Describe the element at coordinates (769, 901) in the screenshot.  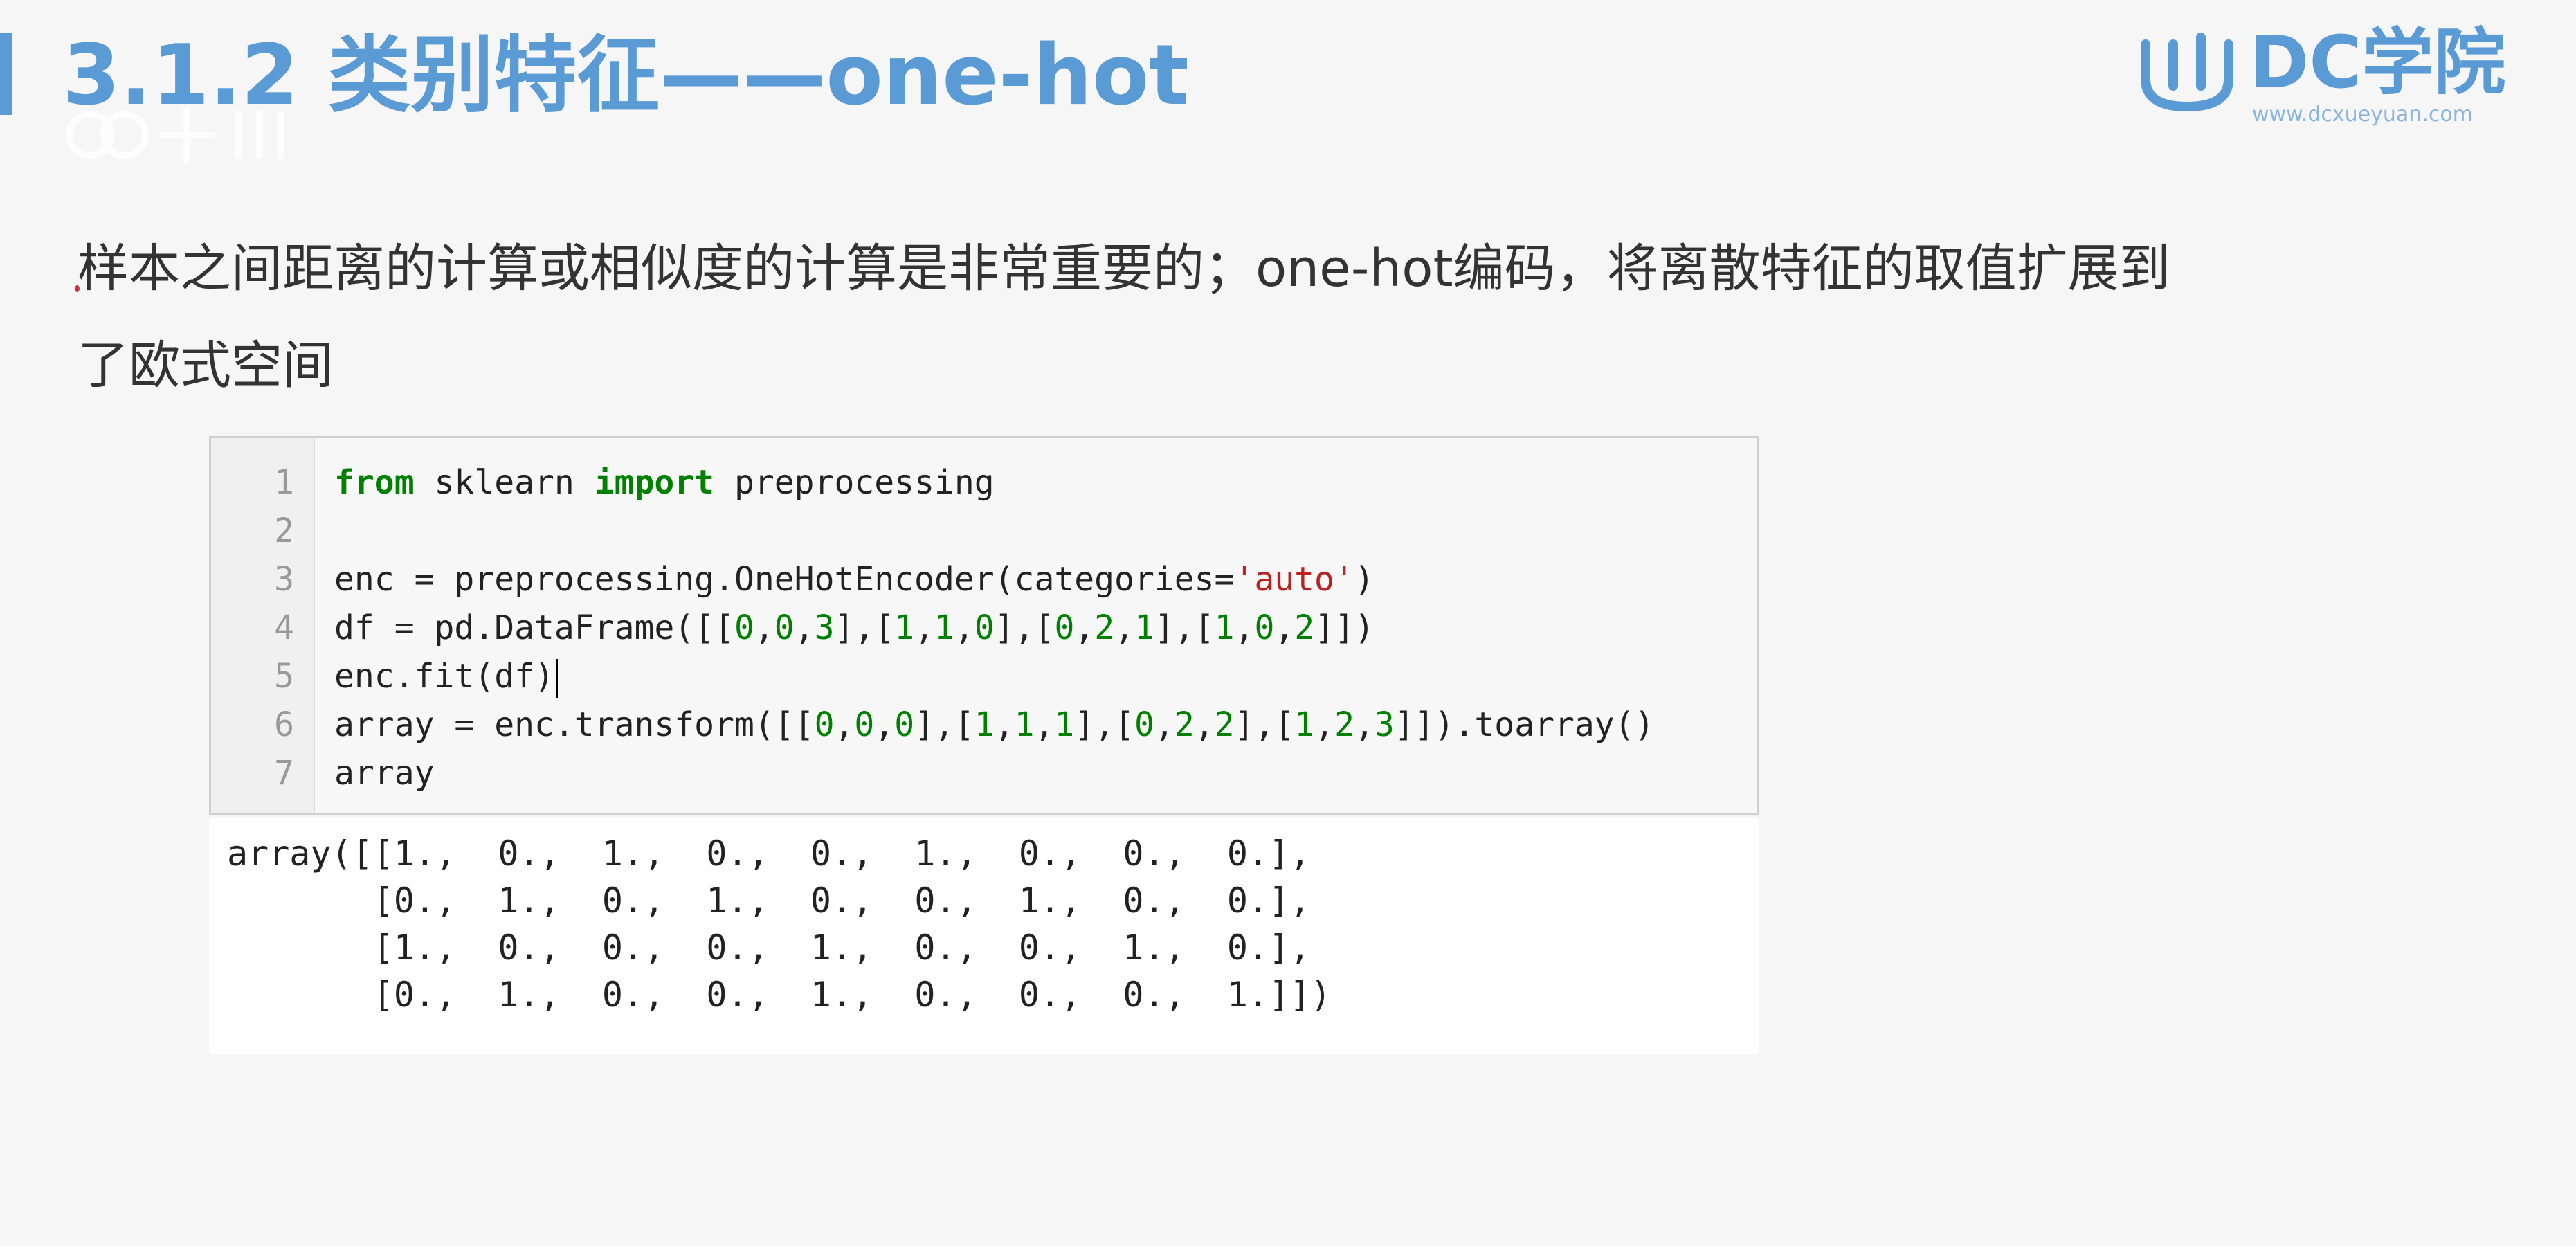
I see `output-line: [0., 1., 0., 1., 0., 0., 1., 0., 0.],` at that location.